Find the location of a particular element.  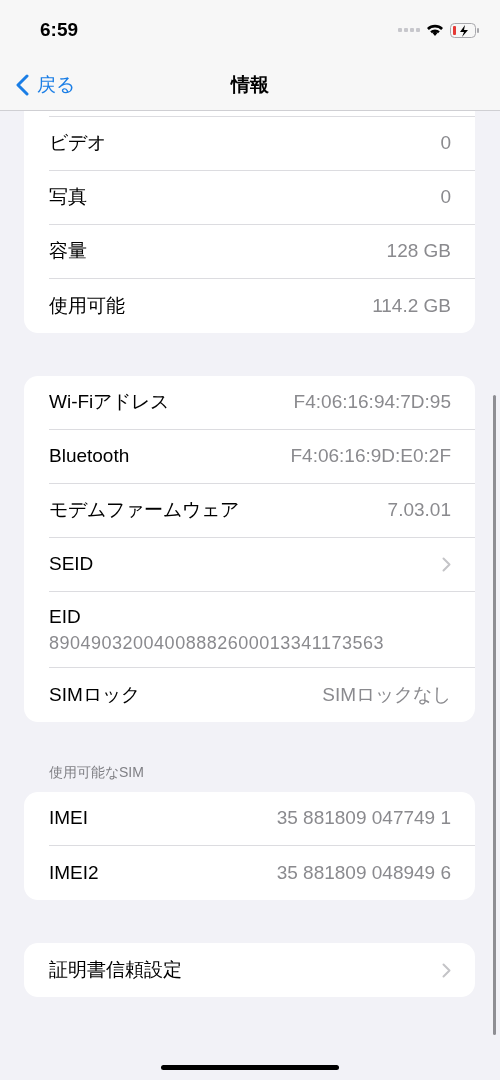

back-button: 戻る is located at coordinates (37, 85).